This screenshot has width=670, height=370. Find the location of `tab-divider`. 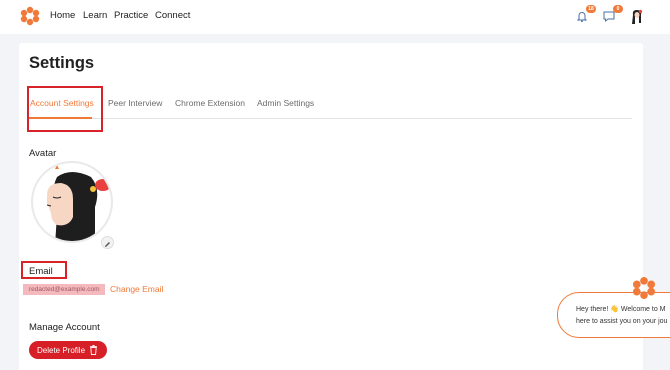

tab-divider is located at coordinates (330, 118).